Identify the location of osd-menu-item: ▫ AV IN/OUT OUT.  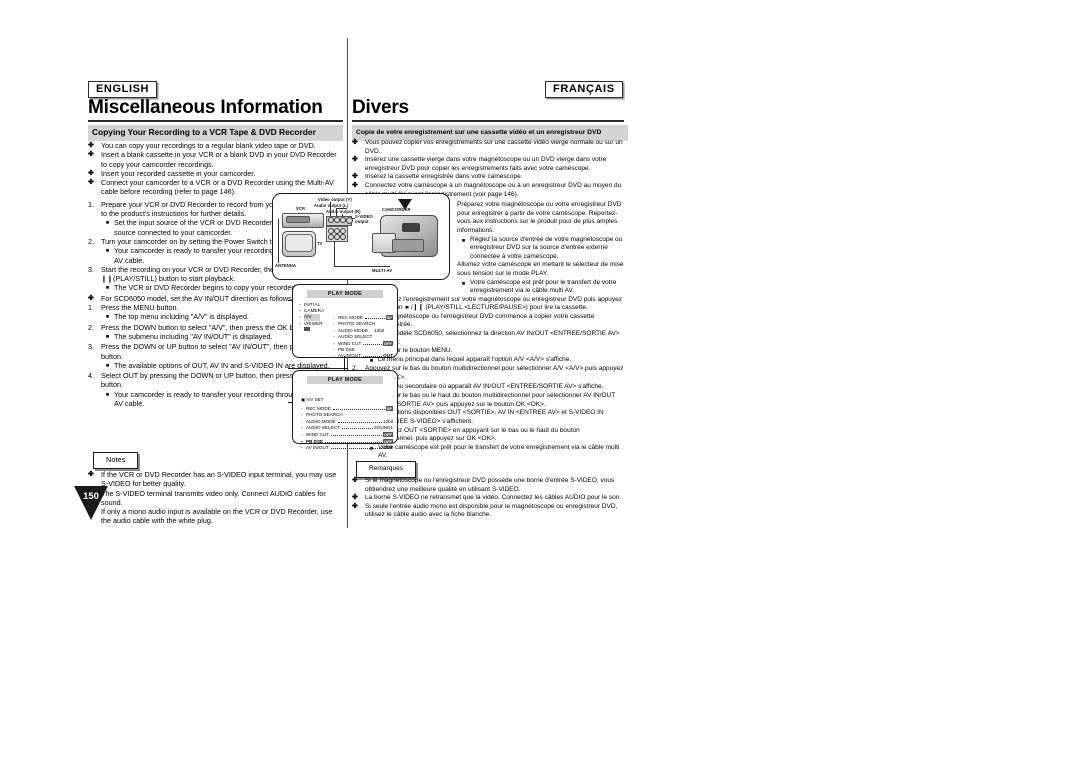
(347, 448).